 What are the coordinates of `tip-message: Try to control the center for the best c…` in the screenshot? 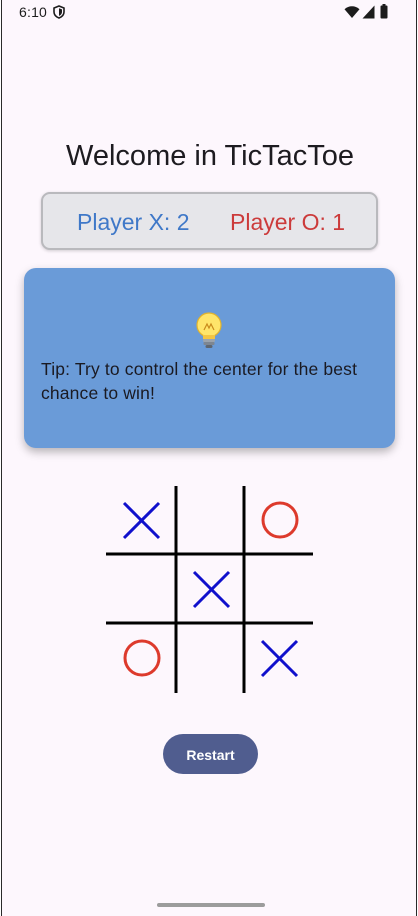 It's located at (199, 381).